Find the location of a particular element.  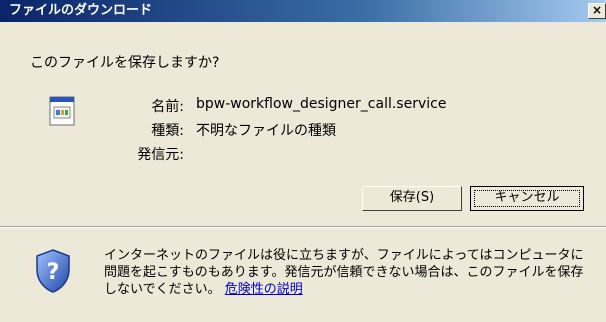

security-shield-icon: ? is located at coordinates (53, 271).